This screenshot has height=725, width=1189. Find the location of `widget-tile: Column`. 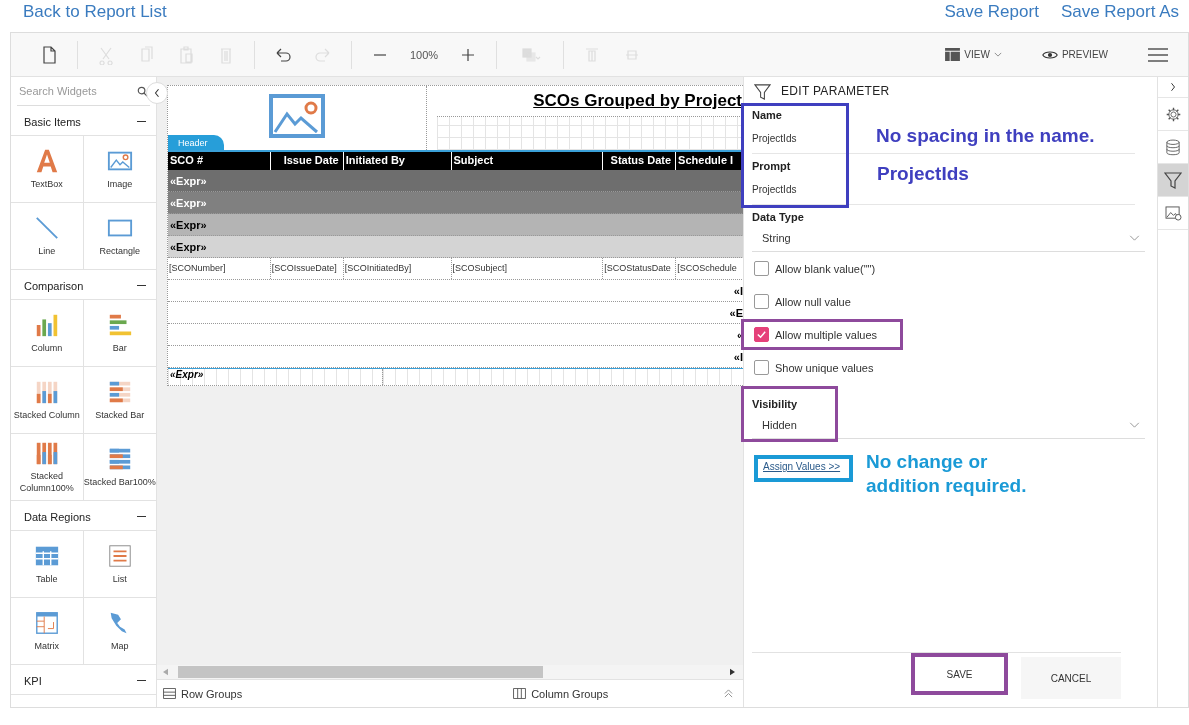

widget-tile: Column is located at coordinates (47, 333).